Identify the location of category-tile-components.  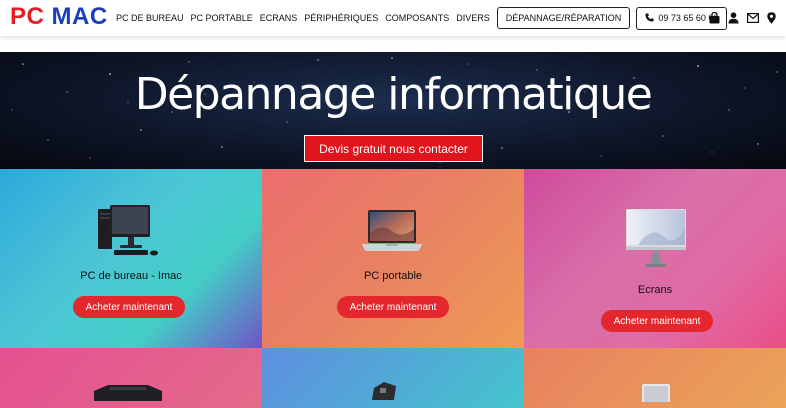
(393, 378).